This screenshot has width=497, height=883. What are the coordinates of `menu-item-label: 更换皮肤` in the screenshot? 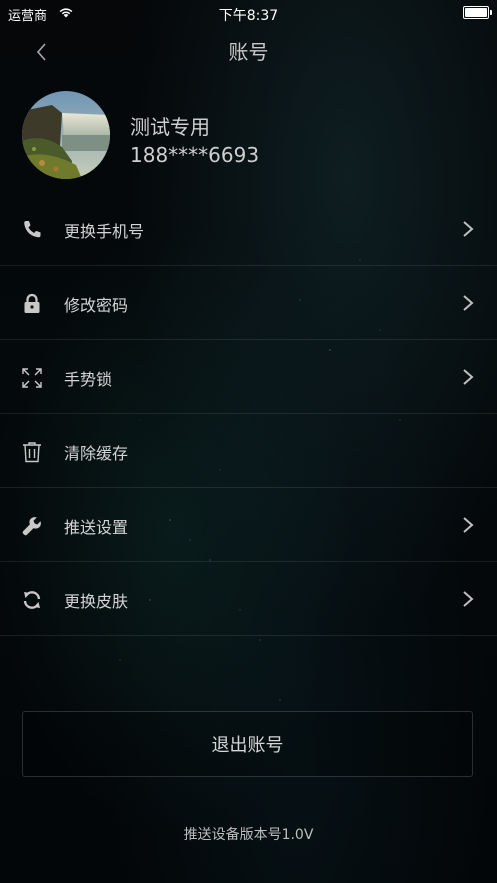 It's located at (96, 601).